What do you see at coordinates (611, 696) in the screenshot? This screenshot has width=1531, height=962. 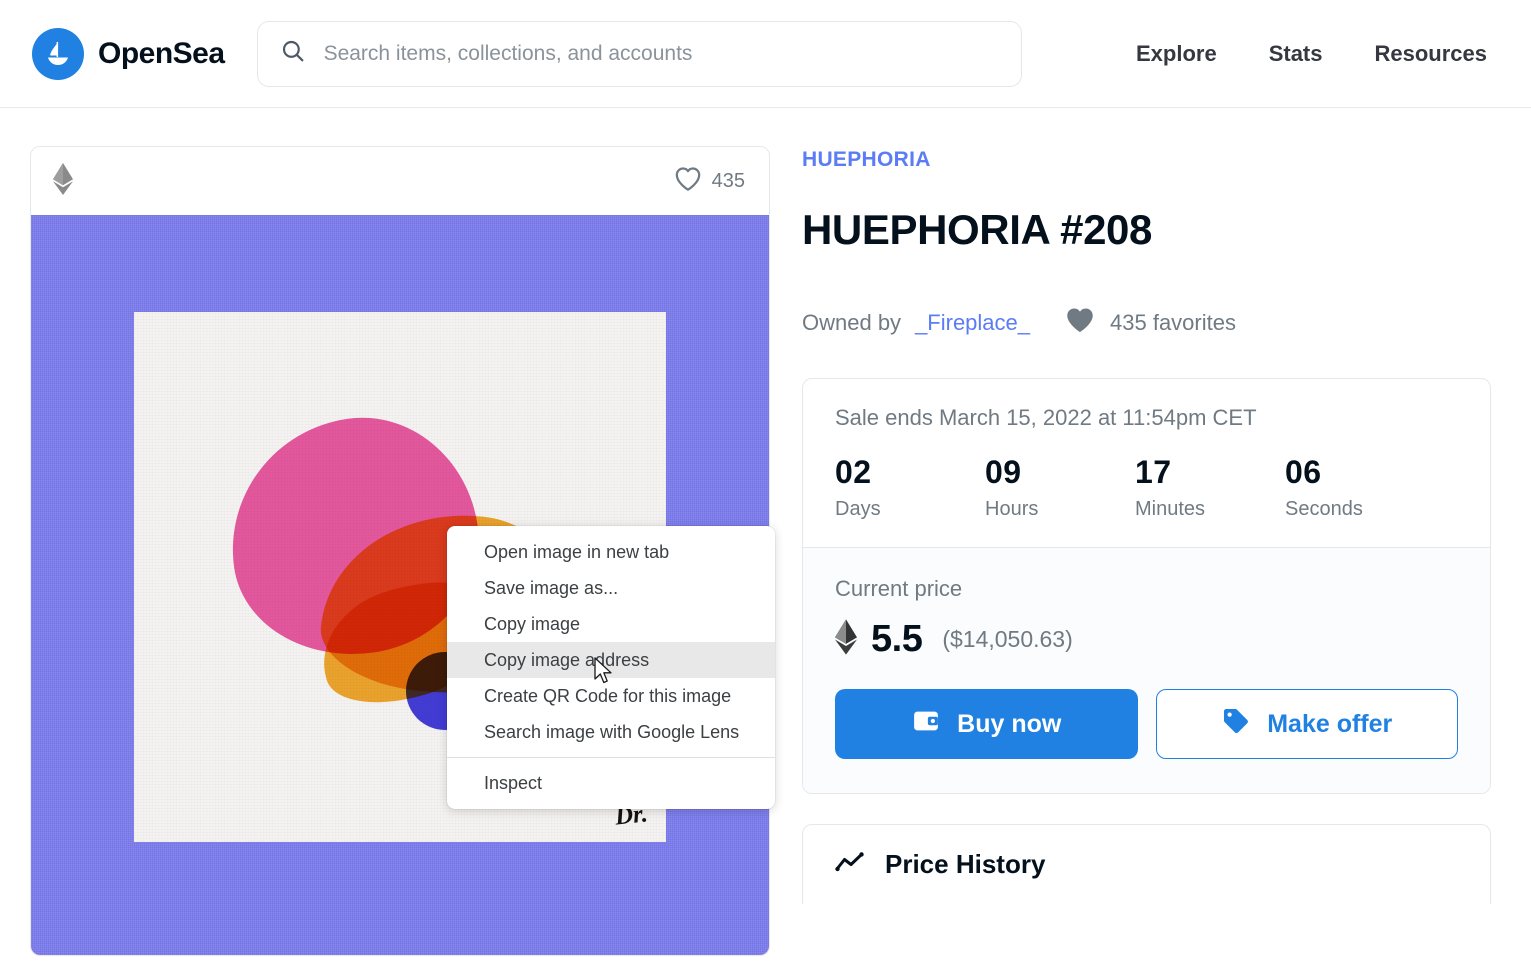 I see `context-menu-item-create-qr-code: Create QR Code for this image` at bounding box center [611, 696].